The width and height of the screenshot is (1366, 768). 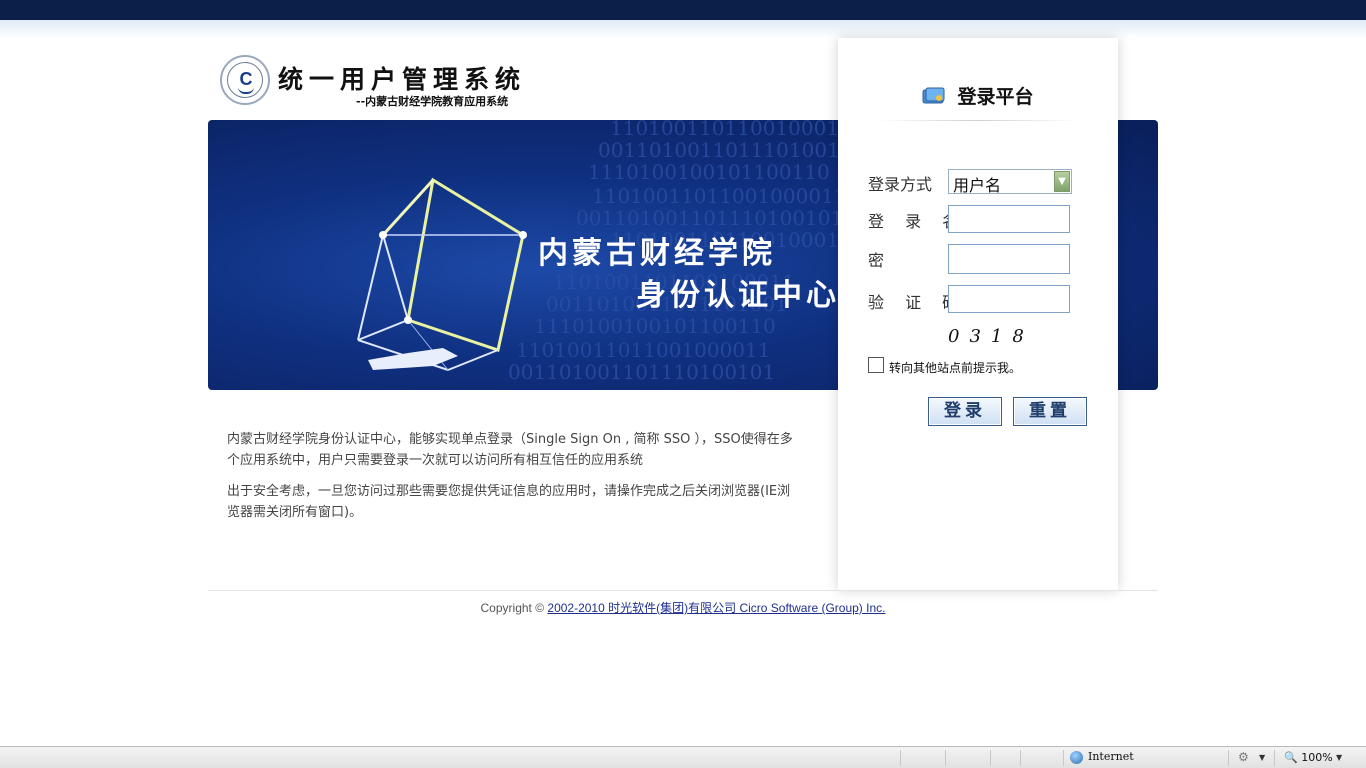 I want to click on binary-row: 1101001101100100011, so click(x=731, y=130).